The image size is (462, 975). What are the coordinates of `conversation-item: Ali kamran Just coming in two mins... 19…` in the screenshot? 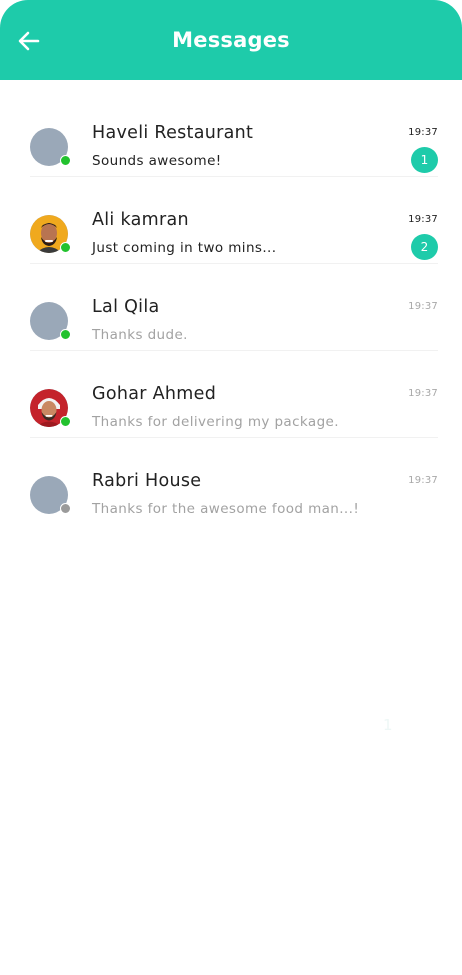 It's located at (234, 220).